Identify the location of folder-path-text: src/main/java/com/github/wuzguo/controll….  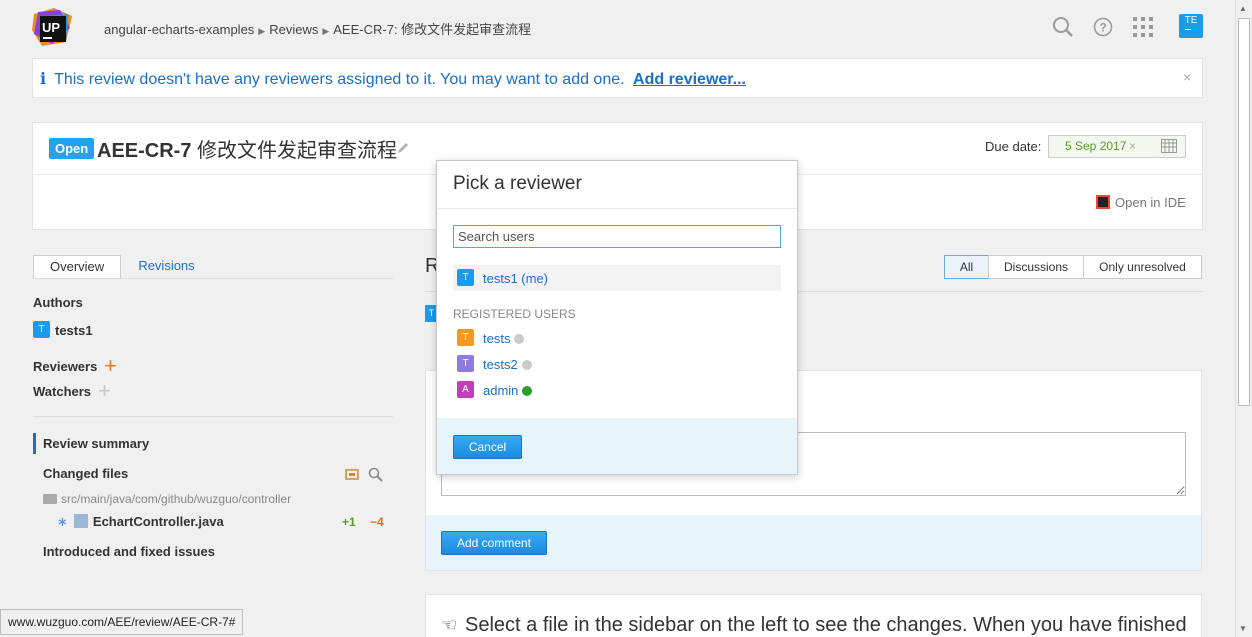
(176, 499).